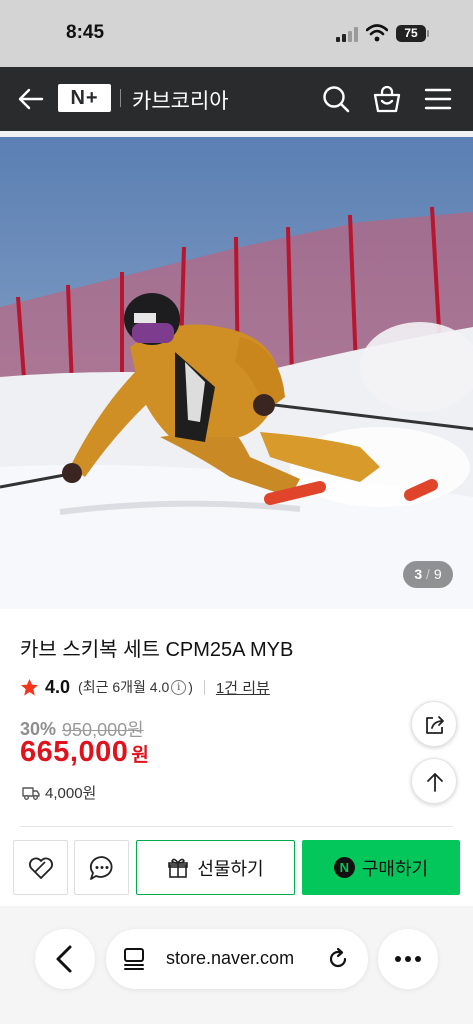 The image size is (473, 1024). I want to click on browser-back-button, so click(65, 959).